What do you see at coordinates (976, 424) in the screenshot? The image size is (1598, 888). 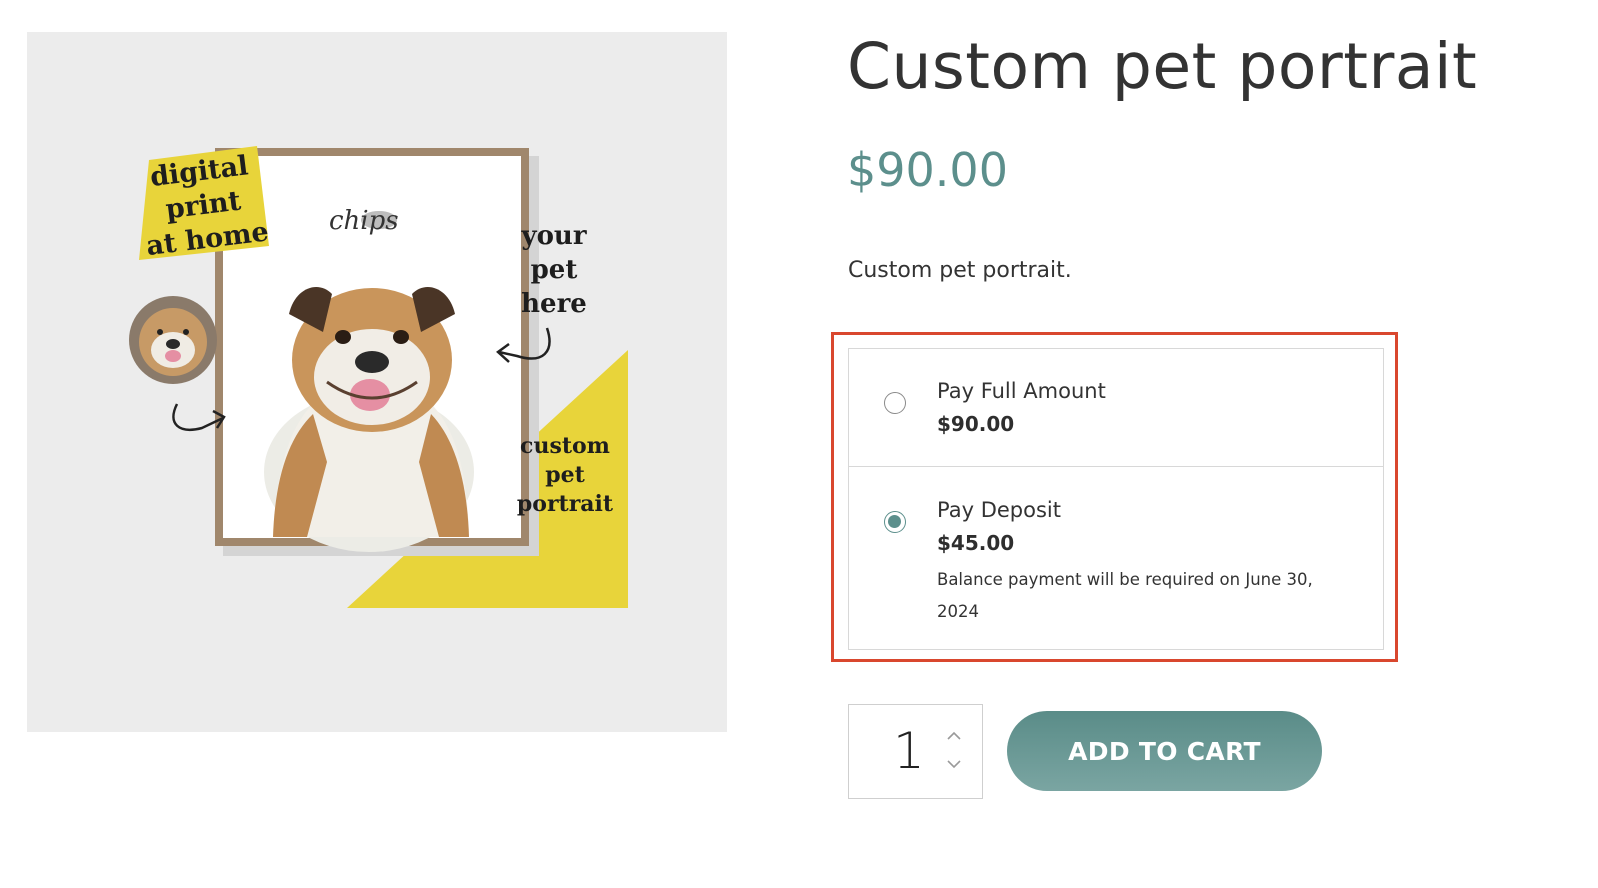 I see `payment-option-amount: $90.00` at bounding box center [976, 424].